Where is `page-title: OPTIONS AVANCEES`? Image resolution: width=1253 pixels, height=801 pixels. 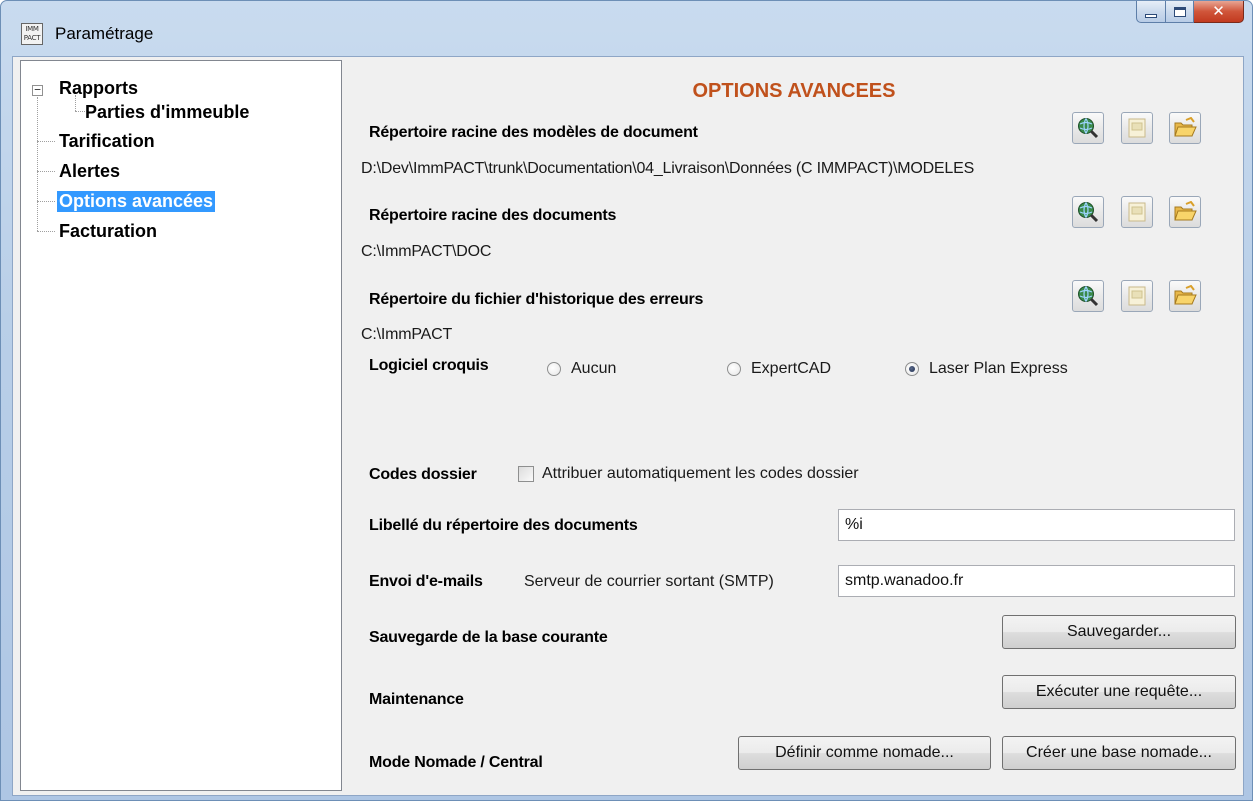 page-title: OPTIONS AVANCEES is located at coordinates (794, 91).